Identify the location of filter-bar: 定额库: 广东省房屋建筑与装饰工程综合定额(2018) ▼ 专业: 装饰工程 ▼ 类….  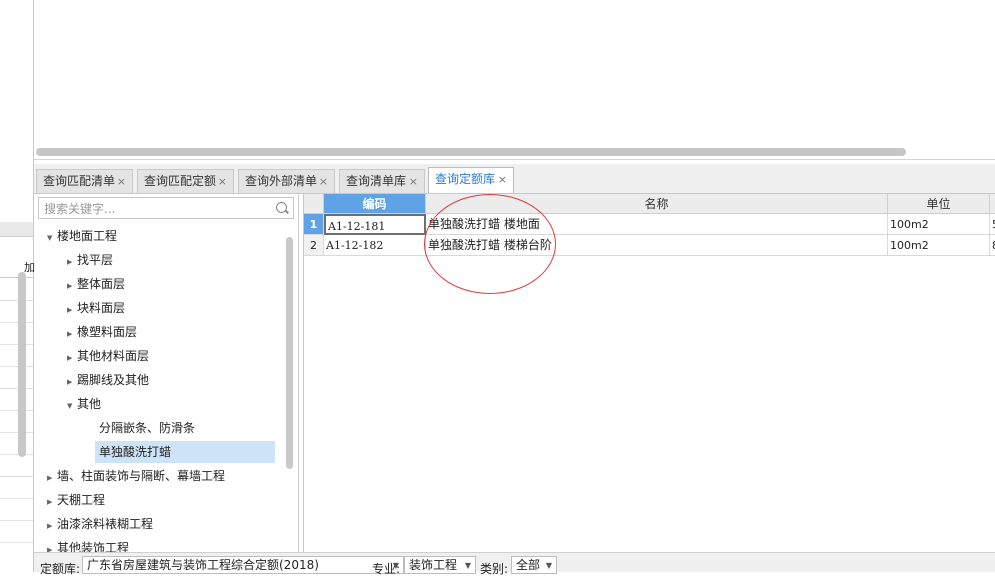
(514, 564).